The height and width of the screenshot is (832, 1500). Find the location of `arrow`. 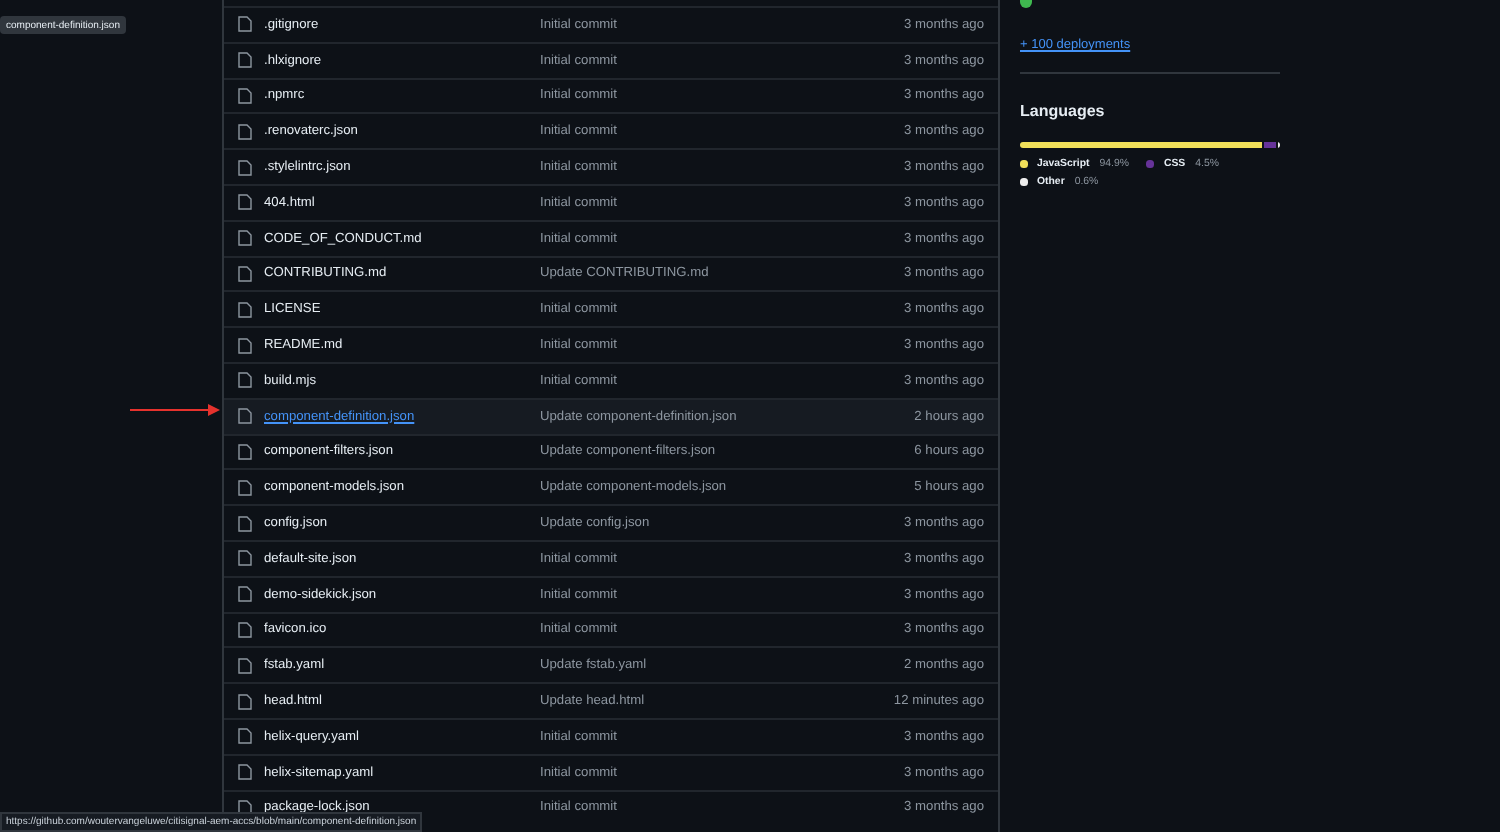

arrow is located at coordinates (175, 410).